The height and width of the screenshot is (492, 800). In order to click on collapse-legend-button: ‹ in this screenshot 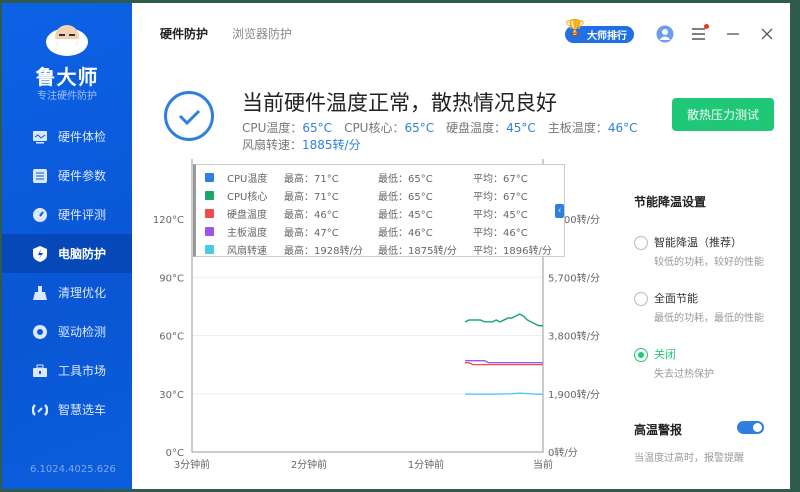, I will do `click(559, 211)`.